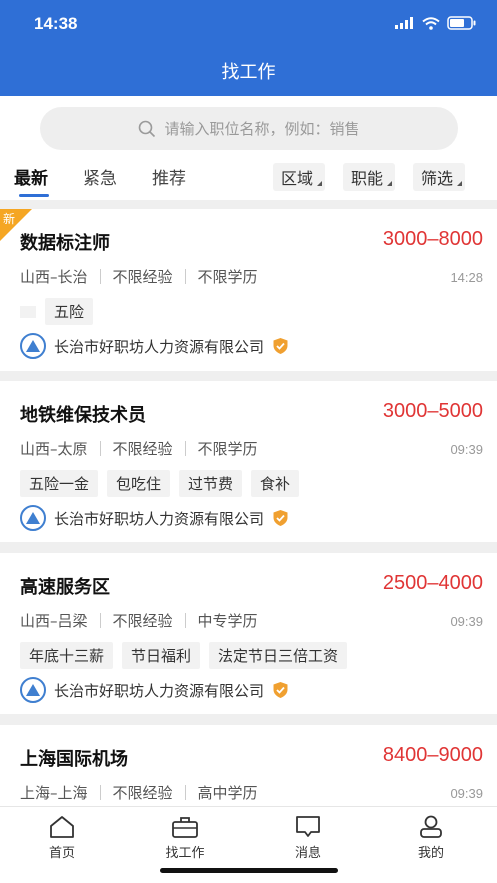 This screenshot has width=497, height=883. Describe the element at coordinates (83, 415) in the screenshot. I see `job-title: 地铁维保技术员` at that location.